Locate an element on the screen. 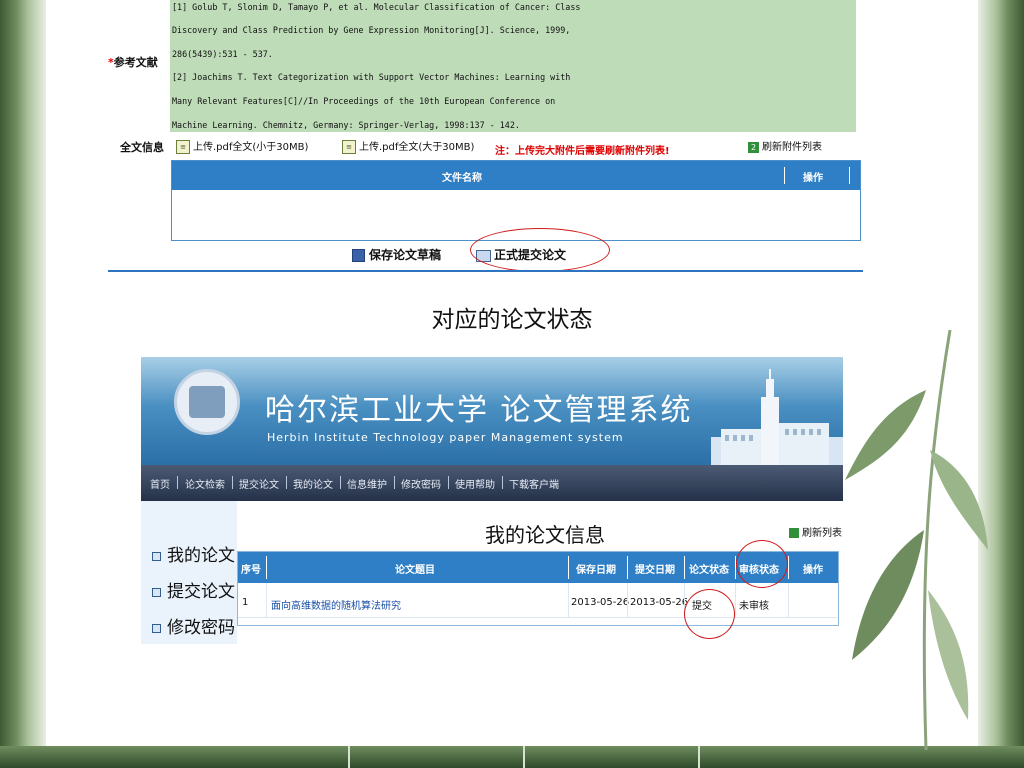  cell-save-date: 2013-05-26 is located at coordinates (600, 602).